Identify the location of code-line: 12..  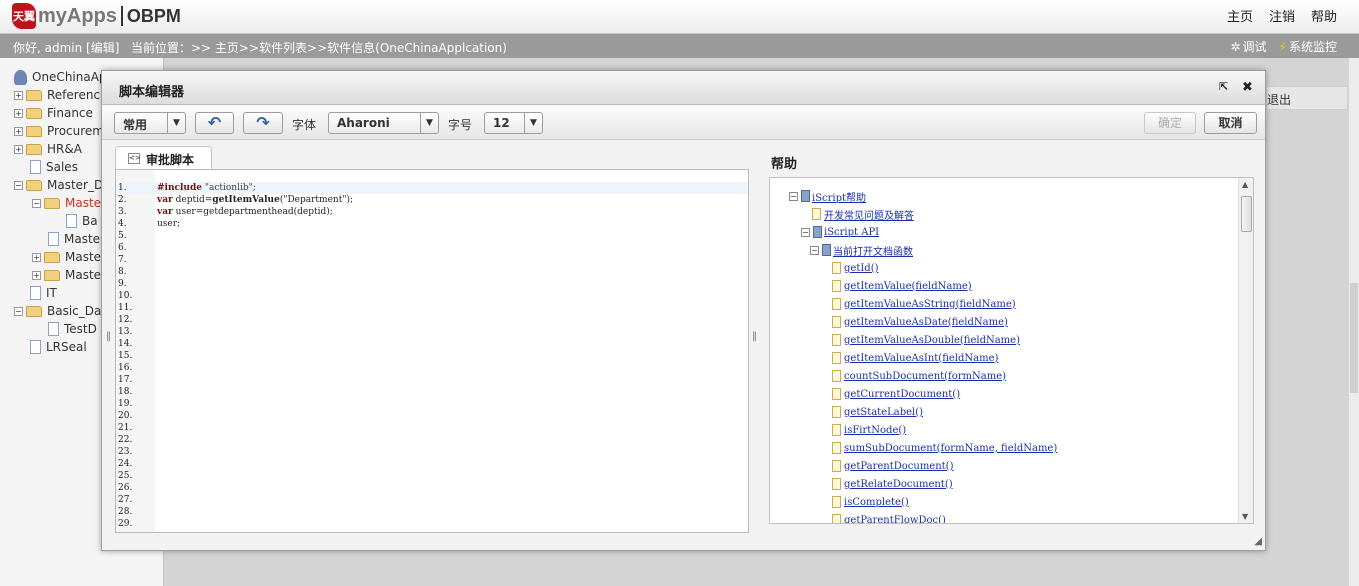
(432, 320).